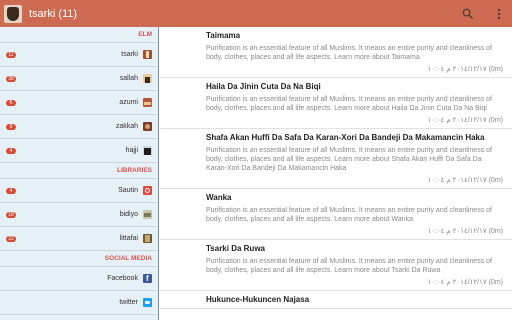 The image size is (512, 320). What do you see at coordinates (79, 151) in the screenshot?
I see `drawer-item-hajji: 4 hajji` at bounding box center [79, 151].